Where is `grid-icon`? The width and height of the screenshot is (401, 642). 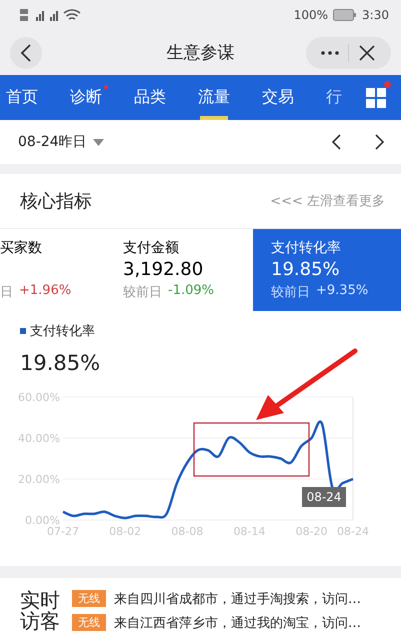
grid-icon is located at coordinates (376, 98).